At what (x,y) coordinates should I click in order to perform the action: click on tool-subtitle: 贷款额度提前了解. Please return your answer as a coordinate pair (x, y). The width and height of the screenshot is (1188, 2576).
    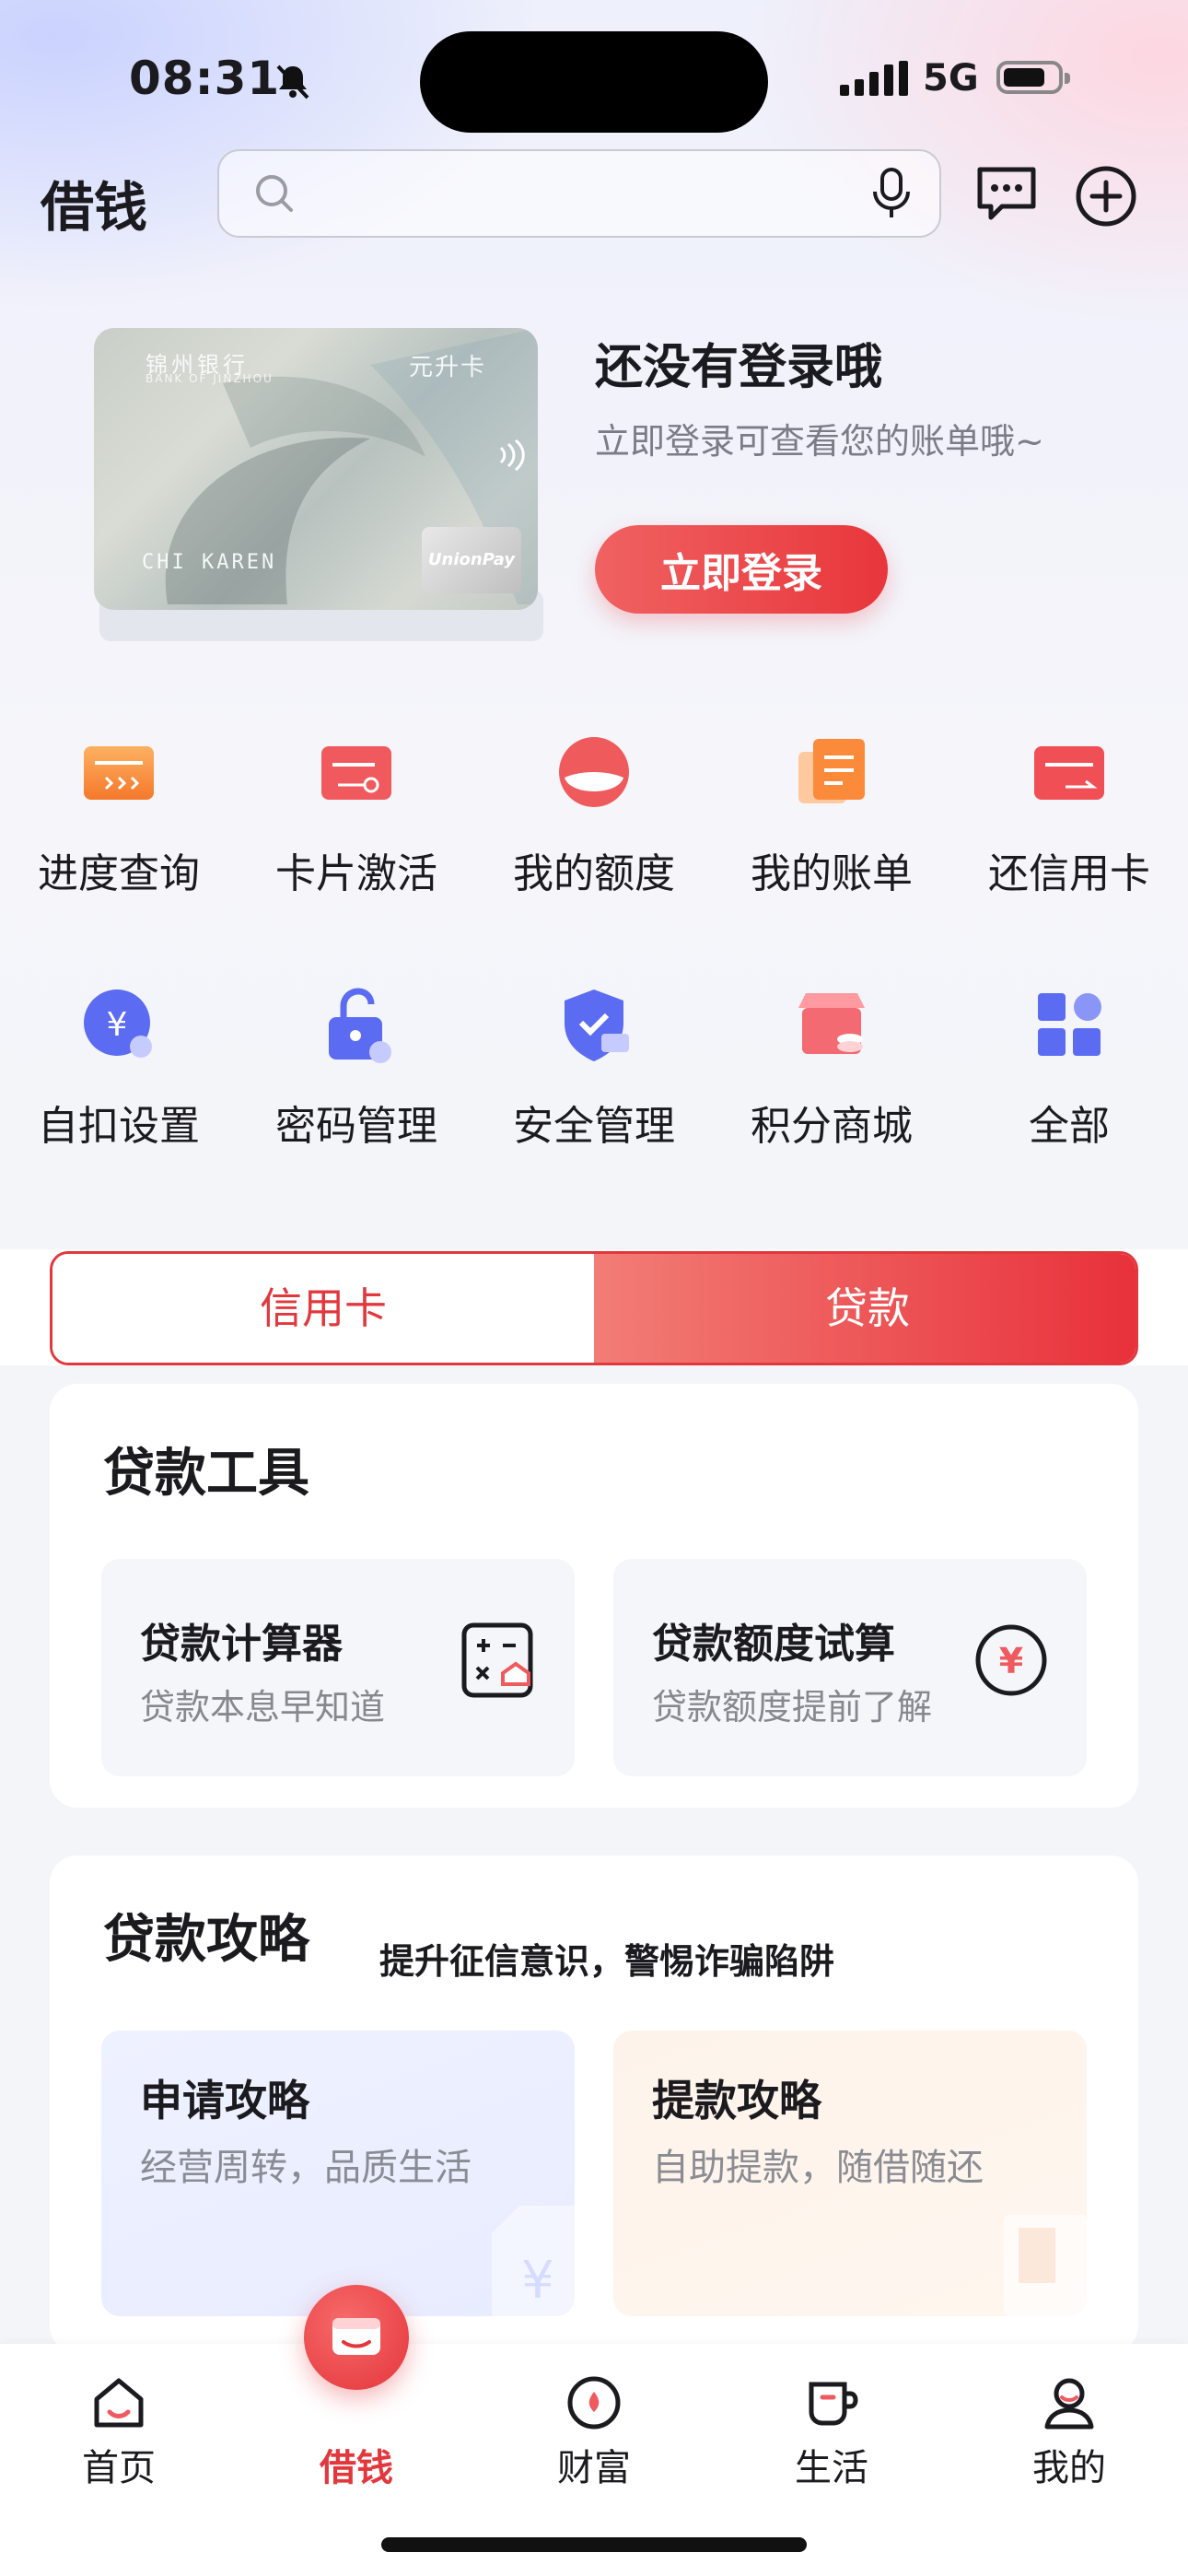
    Looking at the image, I should click on (792, 1707).